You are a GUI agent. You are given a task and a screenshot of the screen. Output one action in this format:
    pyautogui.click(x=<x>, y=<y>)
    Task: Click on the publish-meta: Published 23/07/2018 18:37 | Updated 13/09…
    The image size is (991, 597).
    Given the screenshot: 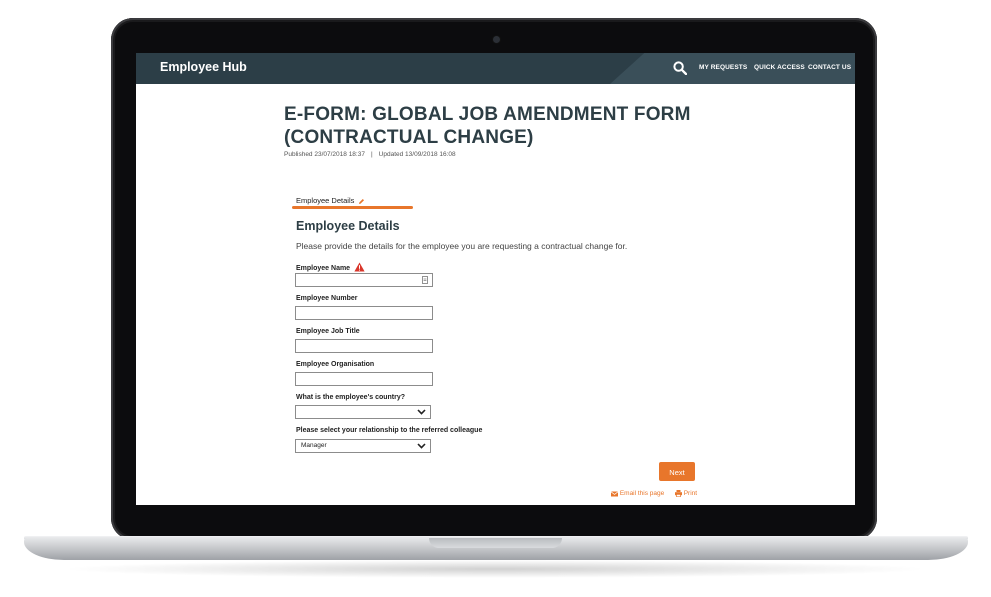 What is the action you would take?
    pyautogui.click(x=370, y=154)
    